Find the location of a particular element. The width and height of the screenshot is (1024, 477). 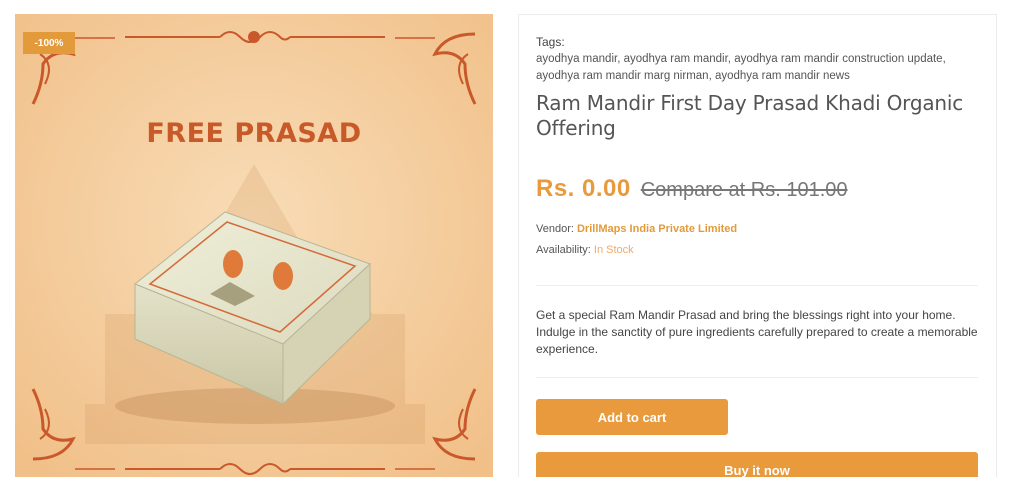

vendor-row: Vendor: DrillMaps India Private Limited is located at coordinates (636, 229).